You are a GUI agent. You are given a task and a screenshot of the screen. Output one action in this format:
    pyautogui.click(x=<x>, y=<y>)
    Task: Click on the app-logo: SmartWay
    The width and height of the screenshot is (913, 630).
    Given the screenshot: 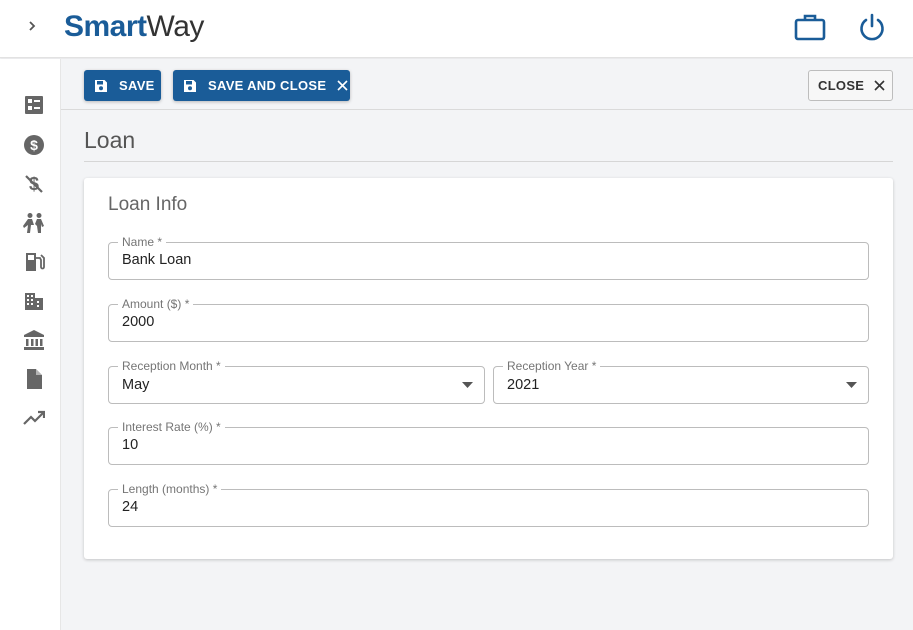 What is the action you would take?
    pyautogui.click(x=134, y=27)
    